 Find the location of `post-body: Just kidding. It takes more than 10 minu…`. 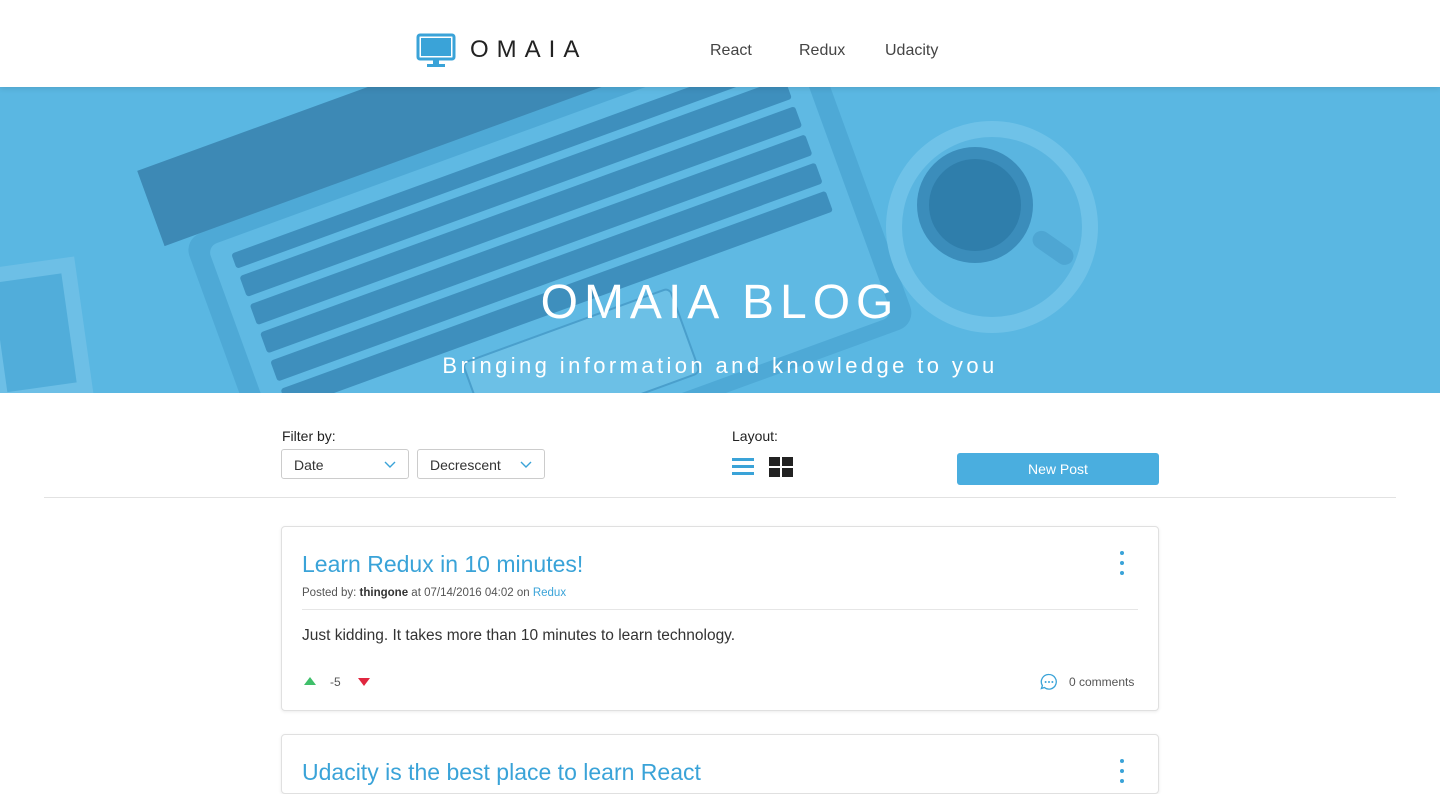

post-body: Just kidding. It takes more than 10 minu… is located at coordinates (519, 635).